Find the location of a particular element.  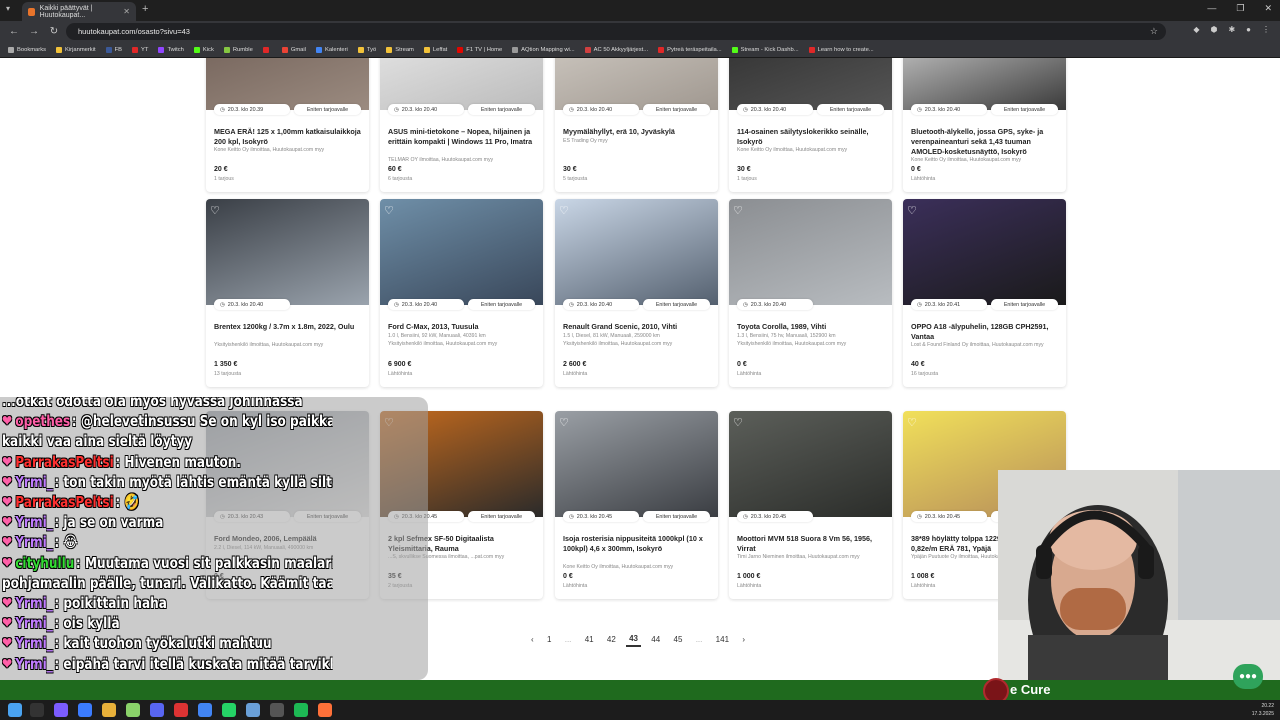

url-bar: huutokaupat.com/osasto?sivu=43 ☆ is located at coordinates (616, 31).